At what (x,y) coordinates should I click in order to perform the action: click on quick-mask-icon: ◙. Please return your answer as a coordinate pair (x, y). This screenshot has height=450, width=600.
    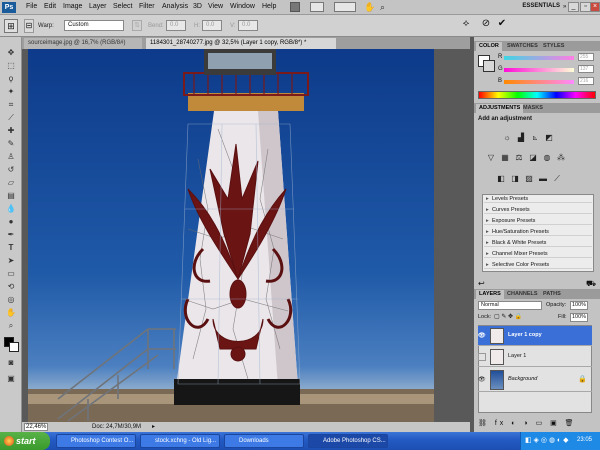
    Looking at the image, I should click on (11, 363).